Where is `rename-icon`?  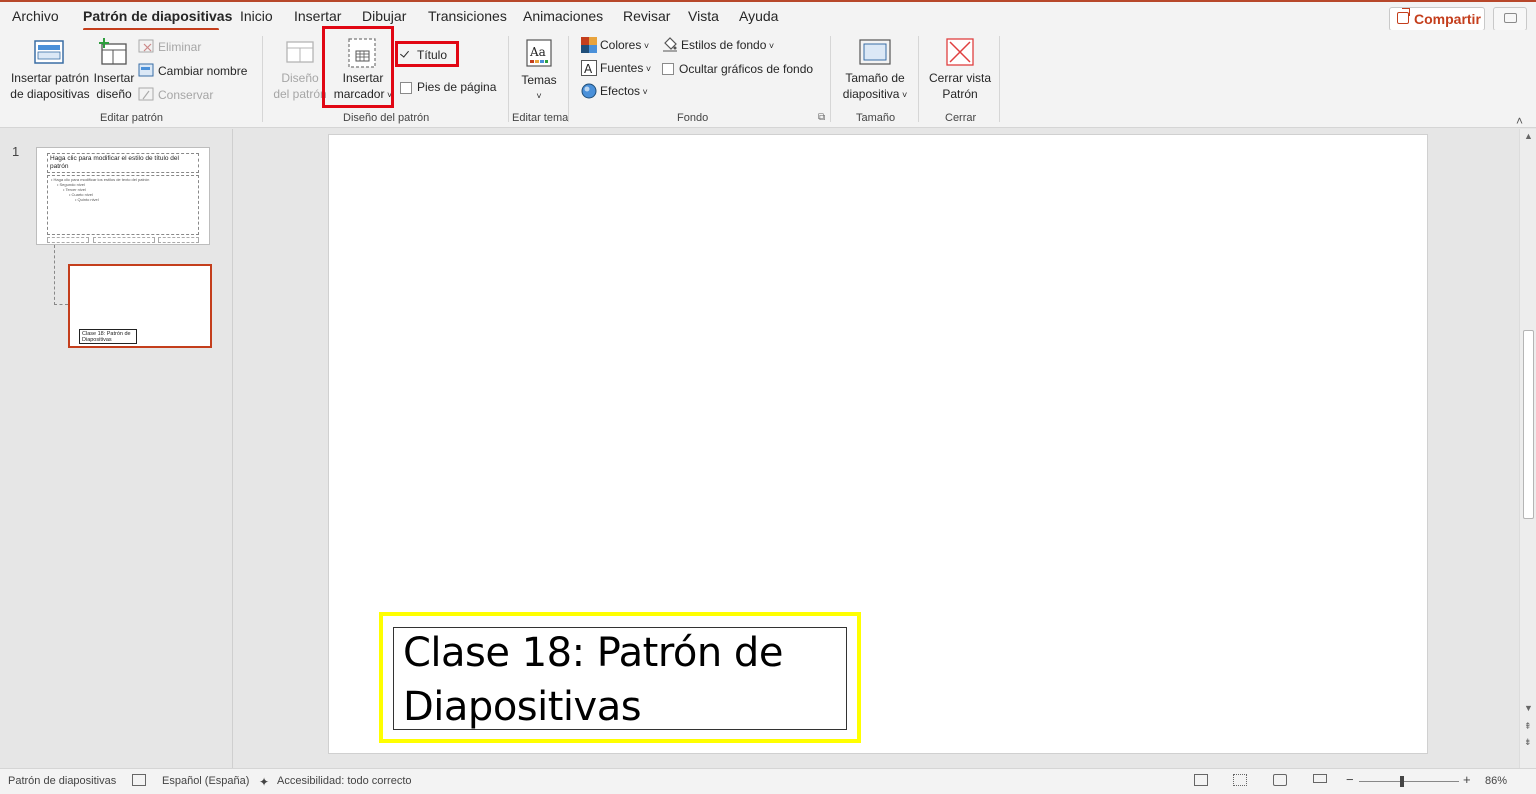
rename-icon is located at coordinates (146, 70).